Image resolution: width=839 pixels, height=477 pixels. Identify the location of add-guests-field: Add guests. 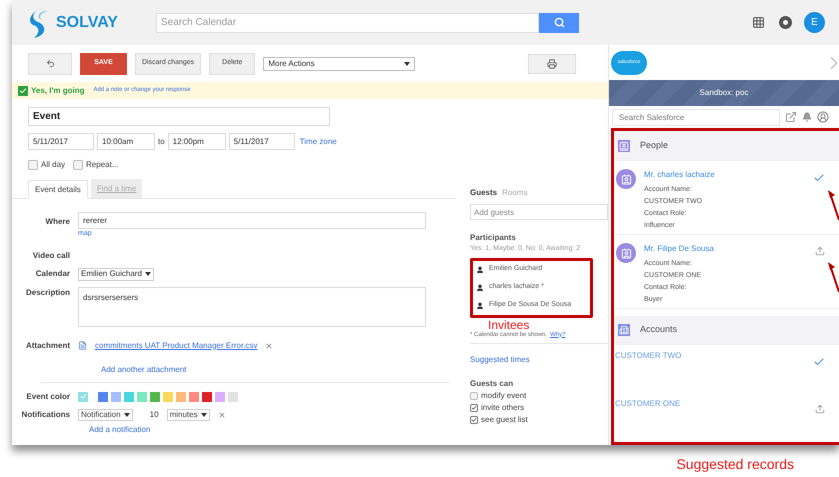
(539, 212).